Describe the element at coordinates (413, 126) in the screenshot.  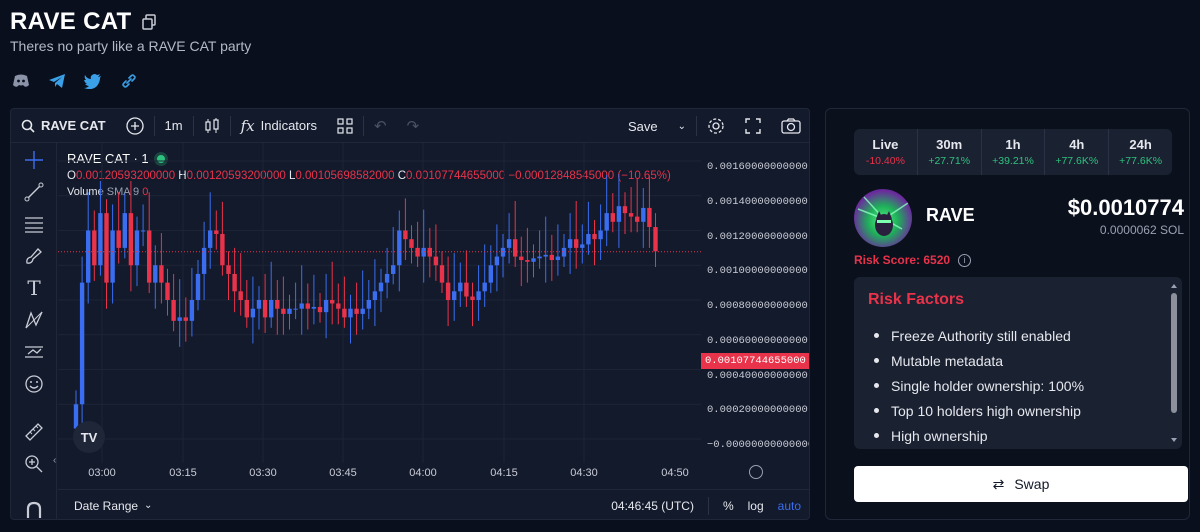
I see `redo-button: ↷` at that location.